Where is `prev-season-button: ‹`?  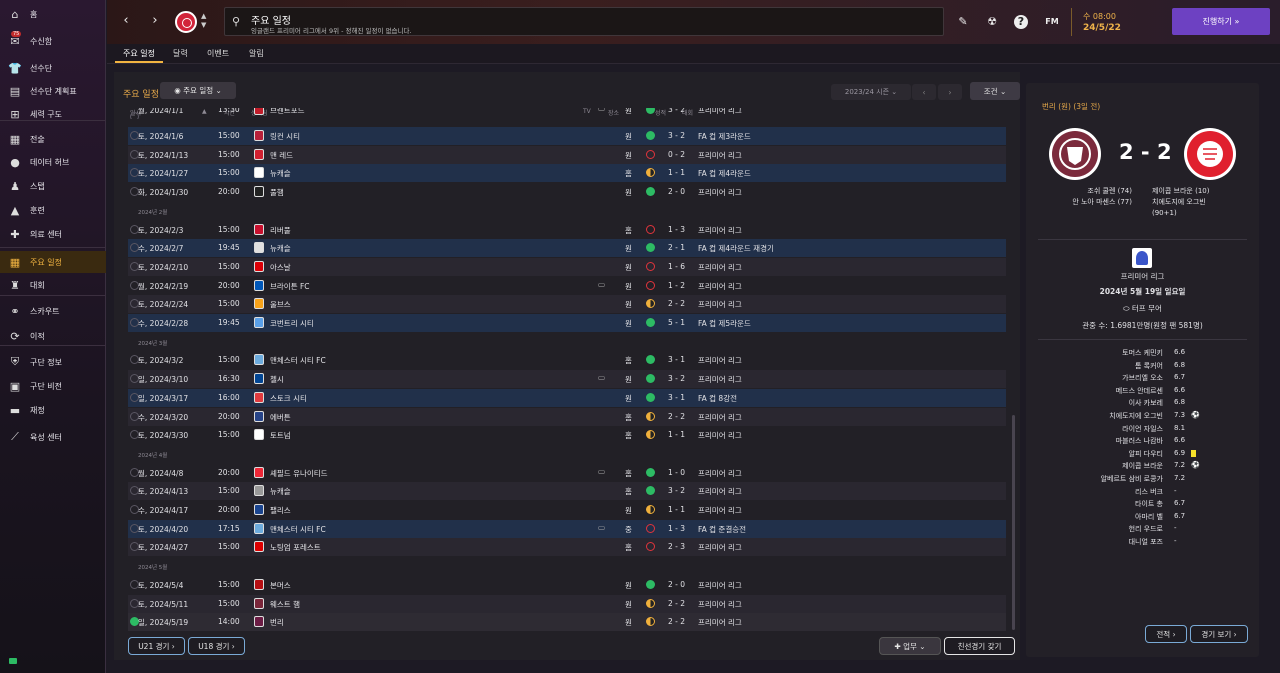 prev-season-button: ‹ is located at coordinates (924, 92).